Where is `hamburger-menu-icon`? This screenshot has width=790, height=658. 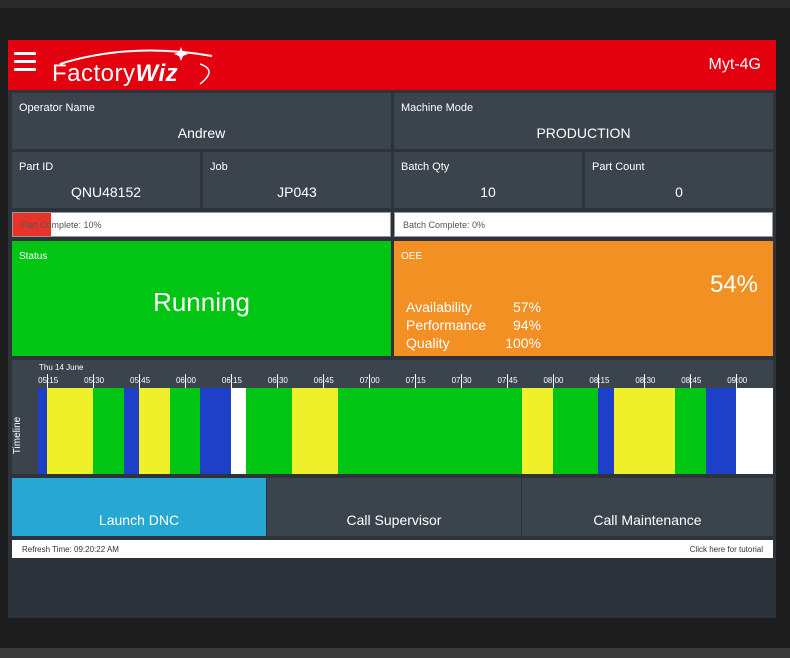
hamburger-menu-icon is located at coordinates (25, 63).